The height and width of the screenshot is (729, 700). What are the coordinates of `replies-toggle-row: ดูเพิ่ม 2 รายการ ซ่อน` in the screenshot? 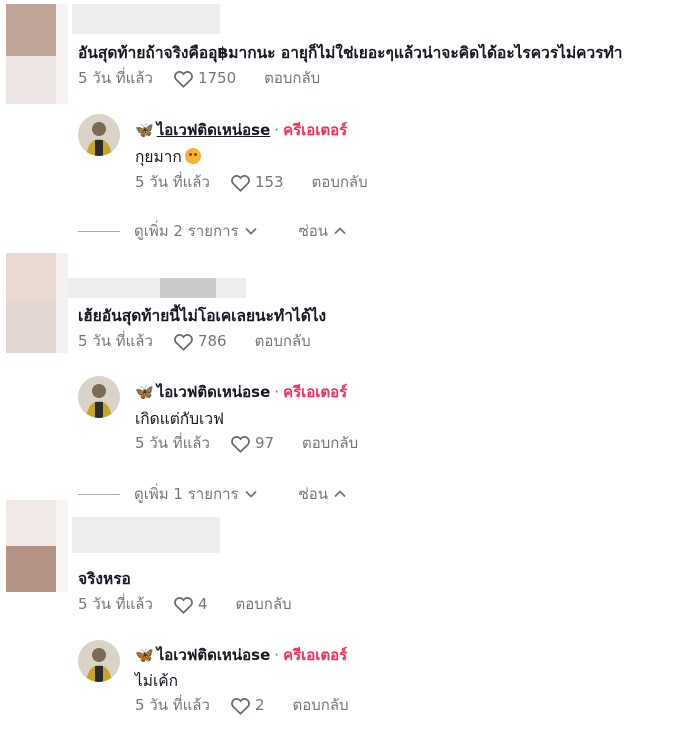 It's located at (212, 231).